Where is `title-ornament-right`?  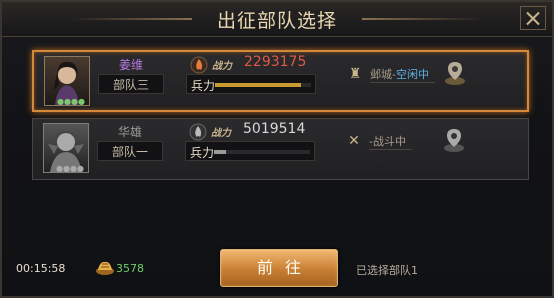 title-ornament-right is located at coordinates (422, 19).